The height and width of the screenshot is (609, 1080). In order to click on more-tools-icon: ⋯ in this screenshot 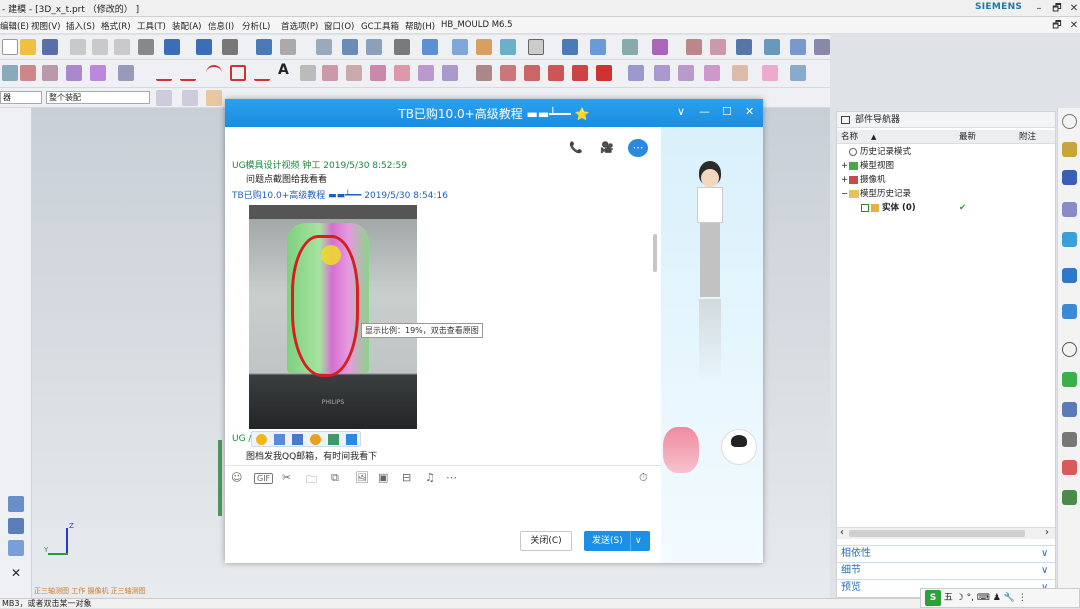, I will do `click(451, 477)`.